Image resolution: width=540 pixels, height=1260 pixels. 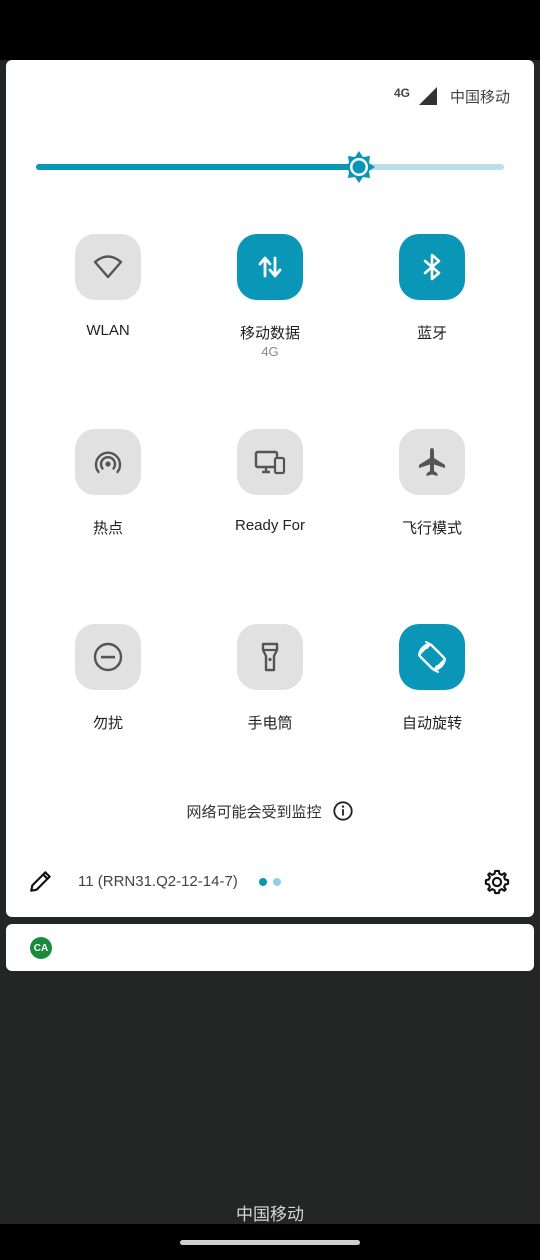 What do you see at coordinates (479, 97) in the screenshot?
I see `carrier-name: 中国移动` at bounding box center [479, 97].